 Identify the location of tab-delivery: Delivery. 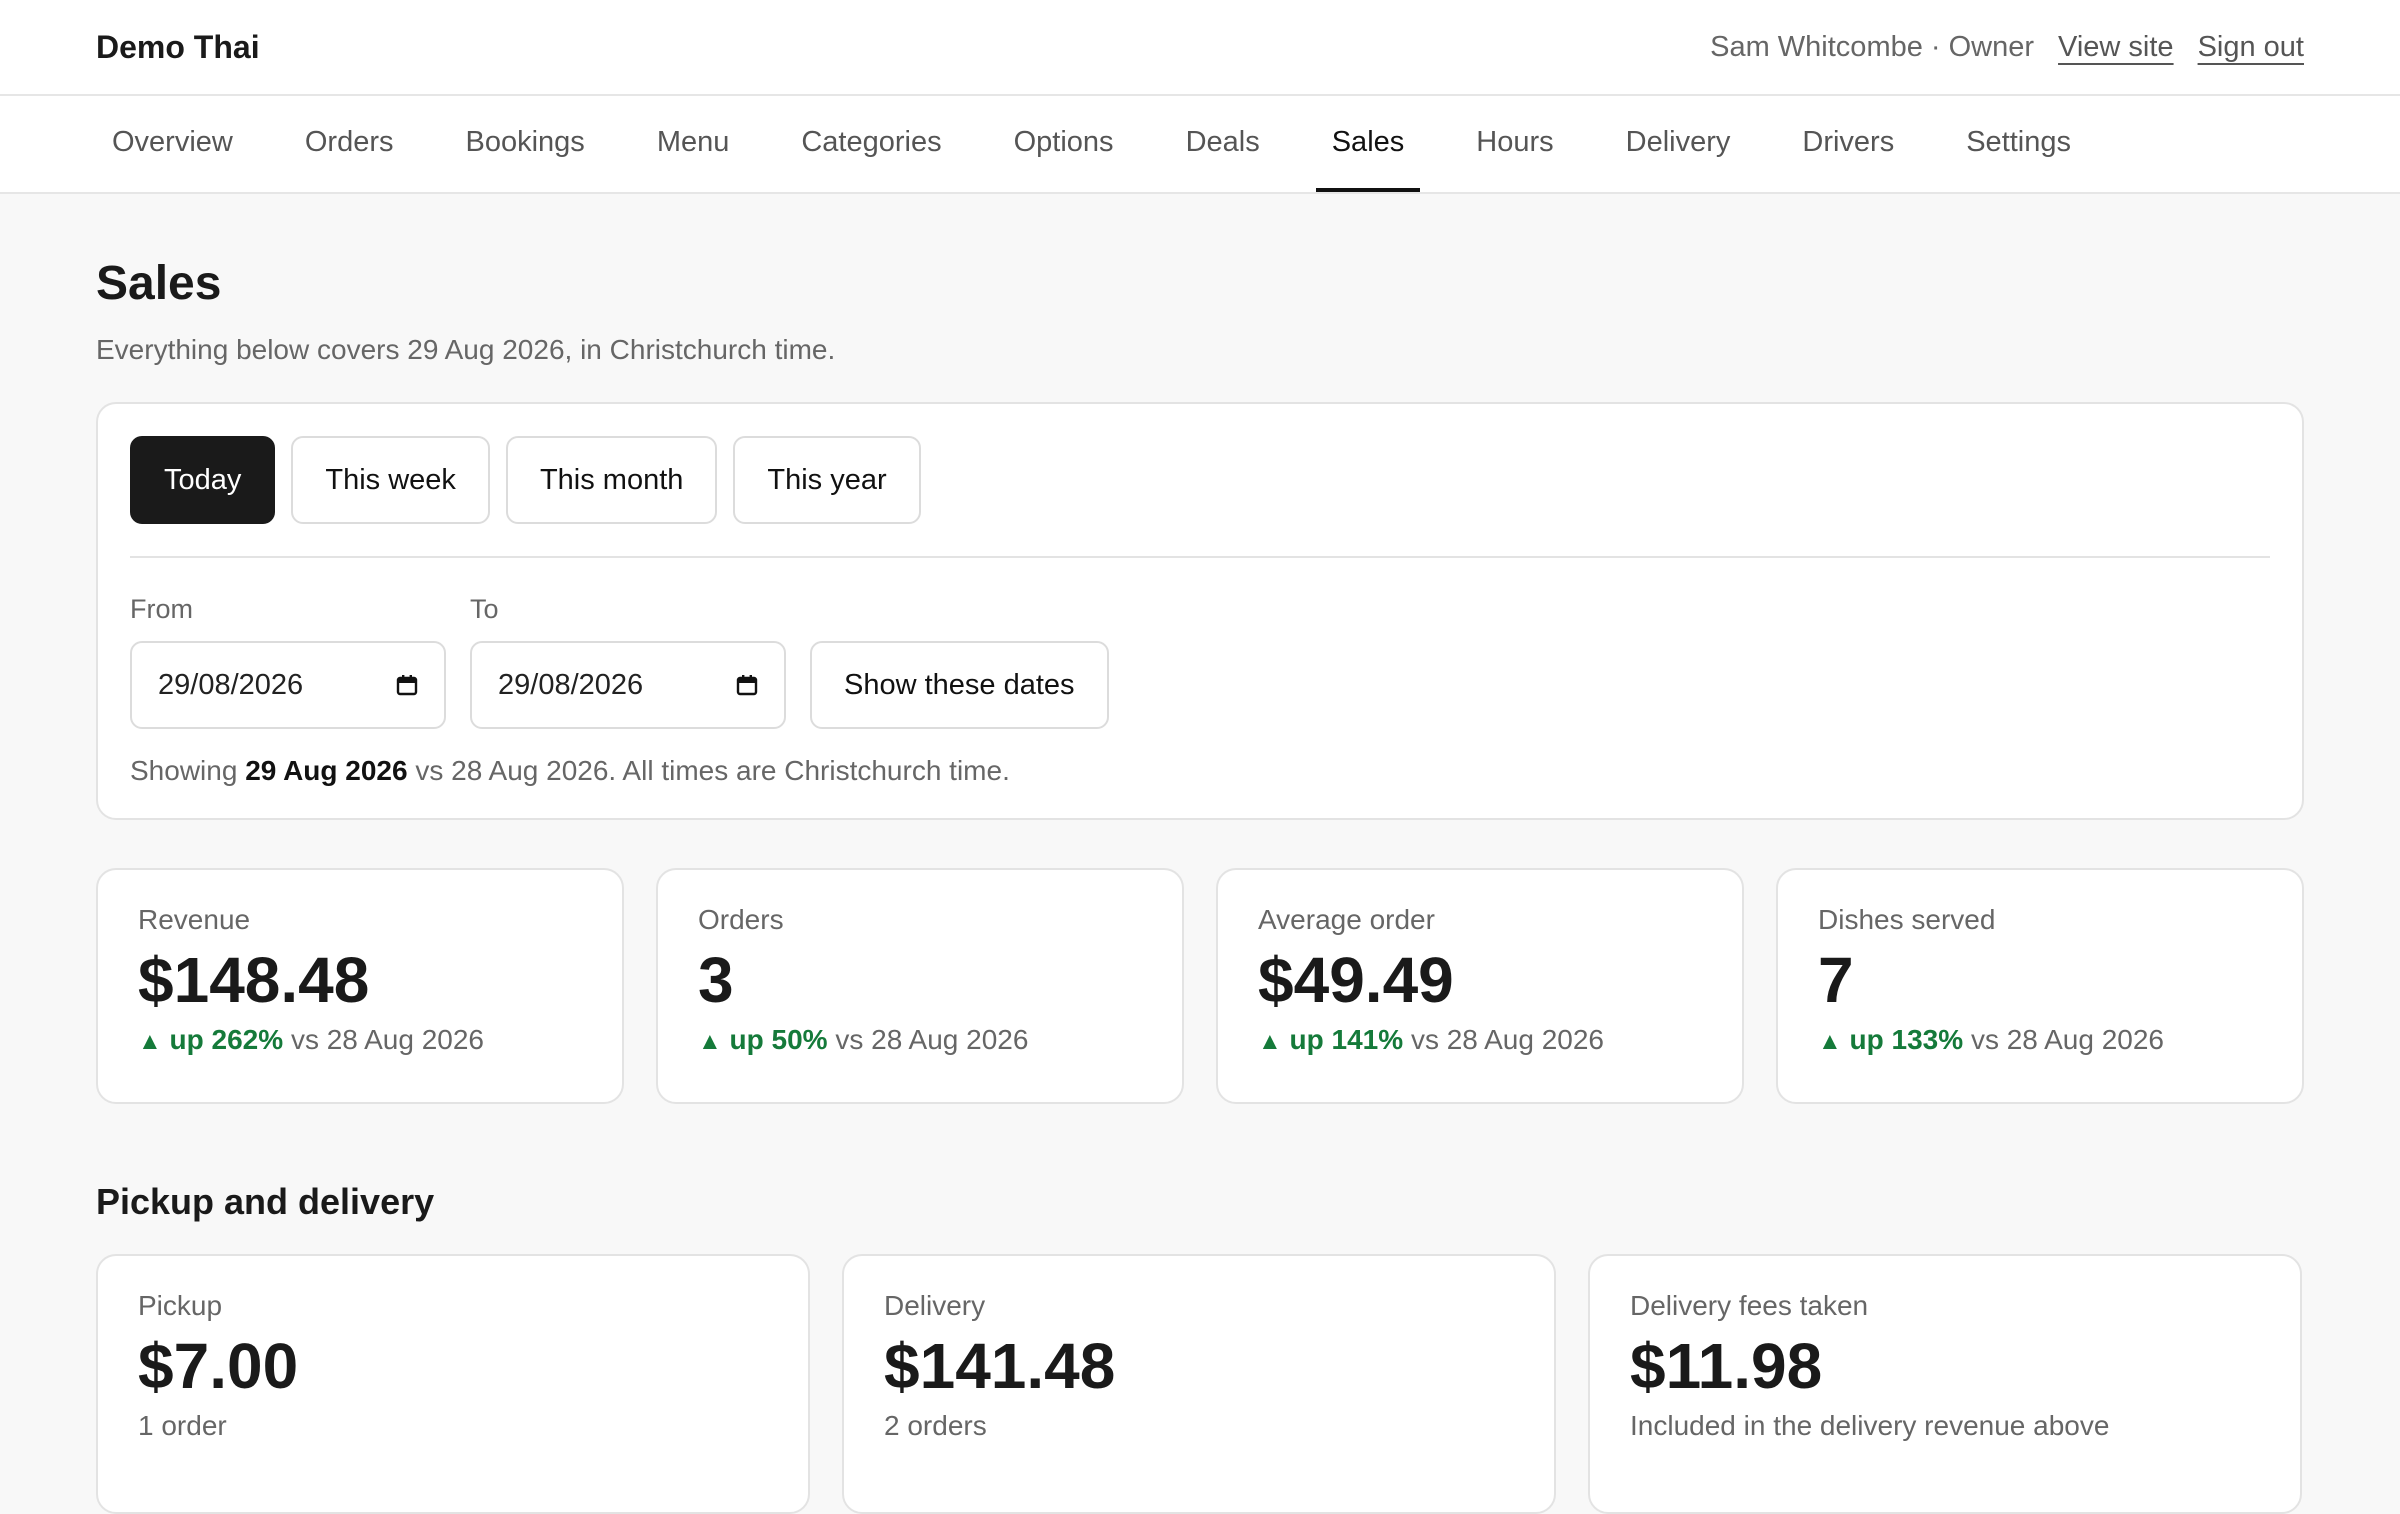
(1678, 144).